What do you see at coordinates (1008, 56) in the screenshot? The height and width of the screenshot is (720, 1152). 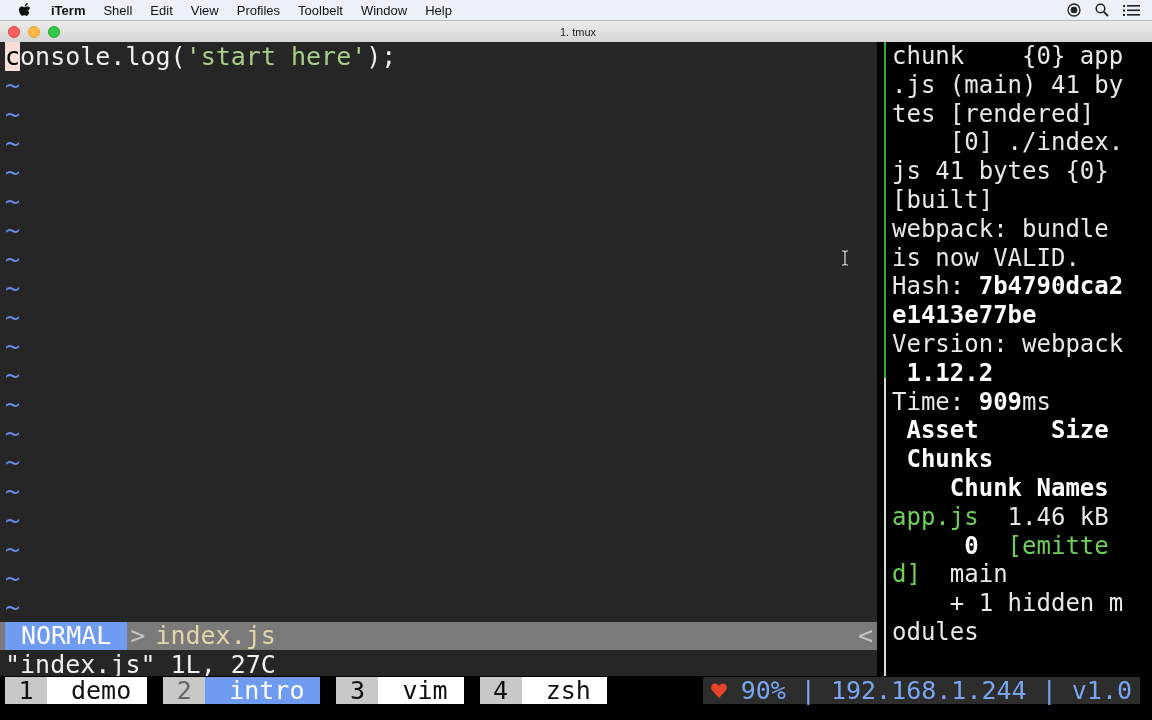 I see `log-line: chunk {0} app` at bounding box center [1008, 56].